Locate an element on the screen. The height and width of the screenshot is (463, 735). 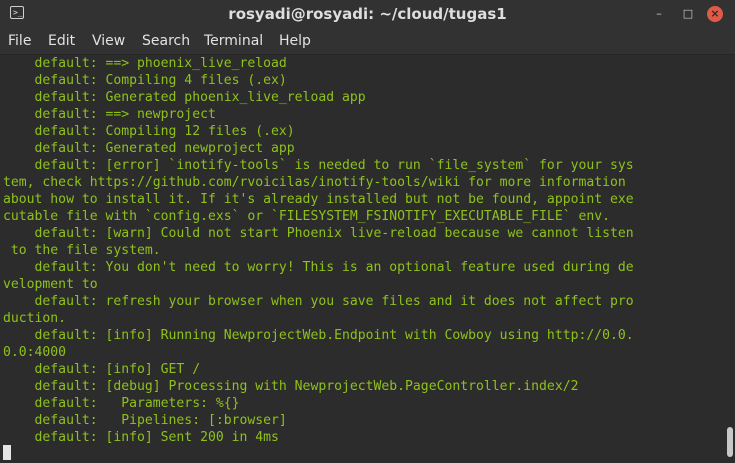
terminal-line: default: ==> newproject is located at coordinates (109, 114).